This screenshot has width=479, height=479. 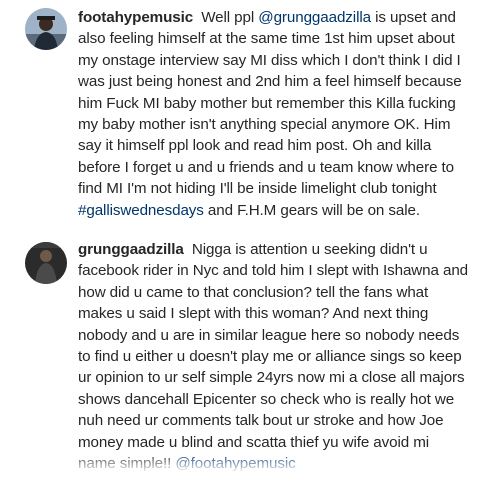 What do you see at coordinates (311, 210) in the screenshot?
I see `comment-body-text: and F.H.M gears will be on sale.` at bounding box center [311, 210].